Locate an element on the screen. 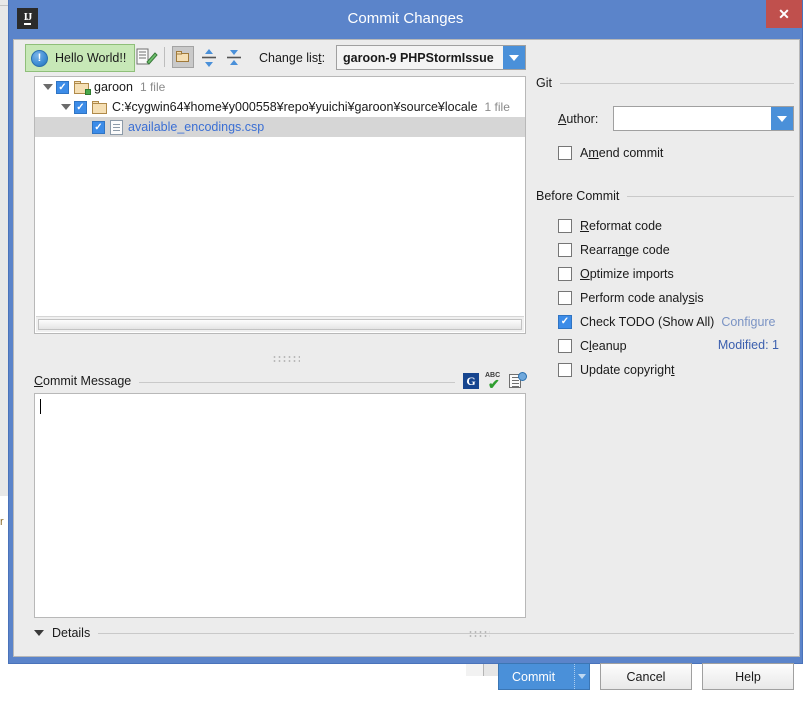 Image resolution: width=811 pixels, height=705 pixels. tree-row: ✓garoon1 file is located at coordinates (280, 87).